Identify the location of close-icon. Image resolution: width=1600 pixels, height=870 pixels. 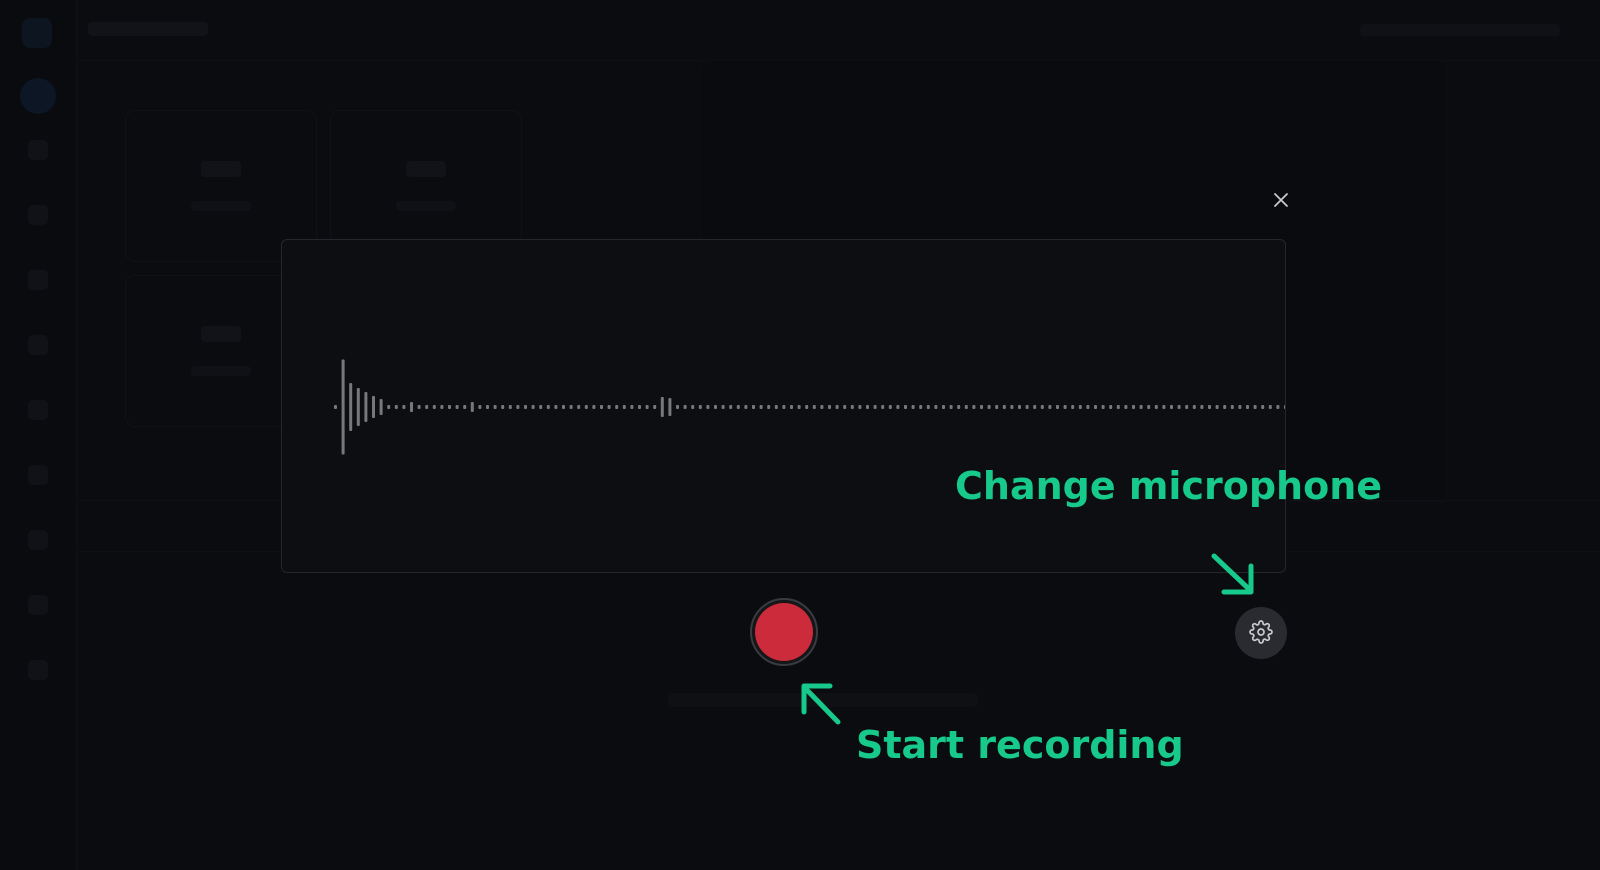
(1281, 201).